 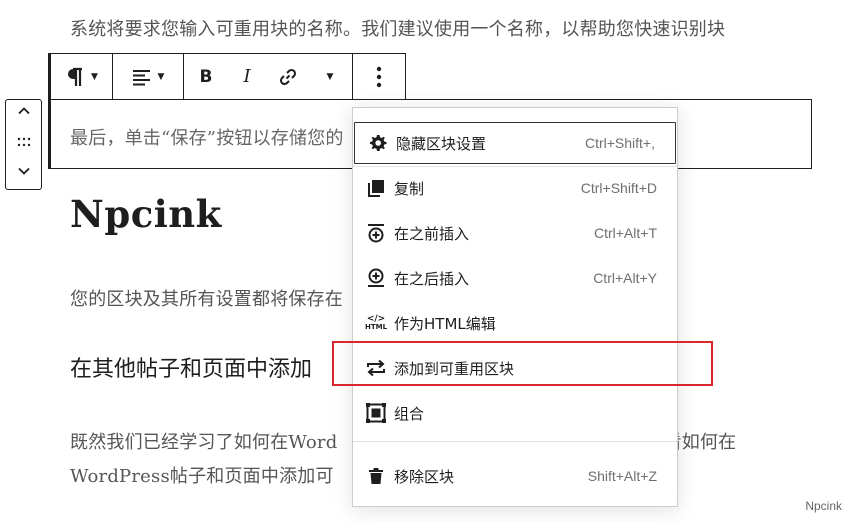 What do you see at coordinates (376, 322) in the screenshot?
I see `html-icon: </> HTML` at bounding box center [376, 322].